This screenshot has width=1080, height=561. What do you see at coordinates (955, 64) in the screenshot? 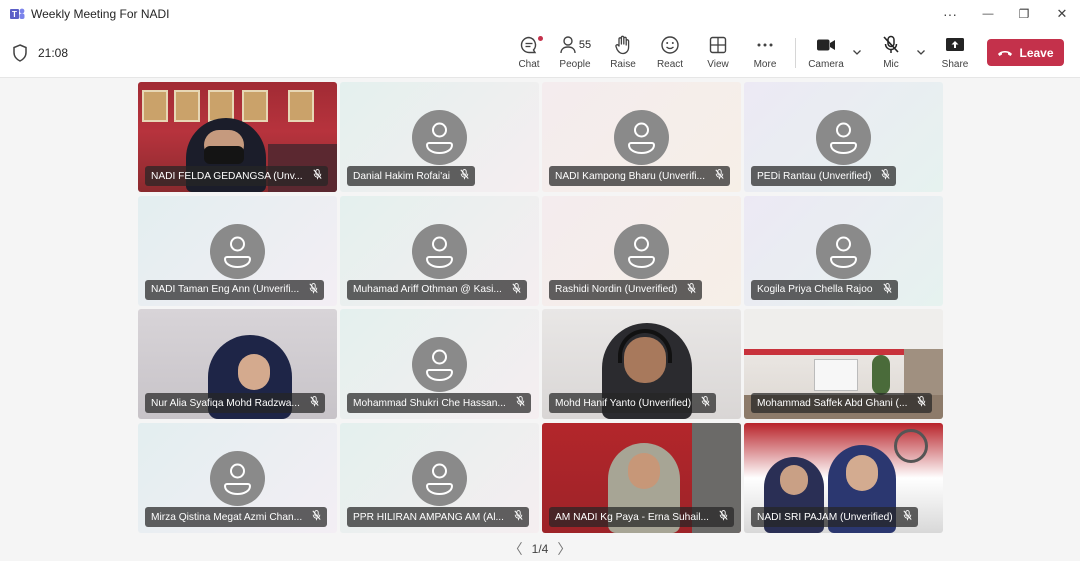
I see `share-label: Share` at bounding box center [955, 64].